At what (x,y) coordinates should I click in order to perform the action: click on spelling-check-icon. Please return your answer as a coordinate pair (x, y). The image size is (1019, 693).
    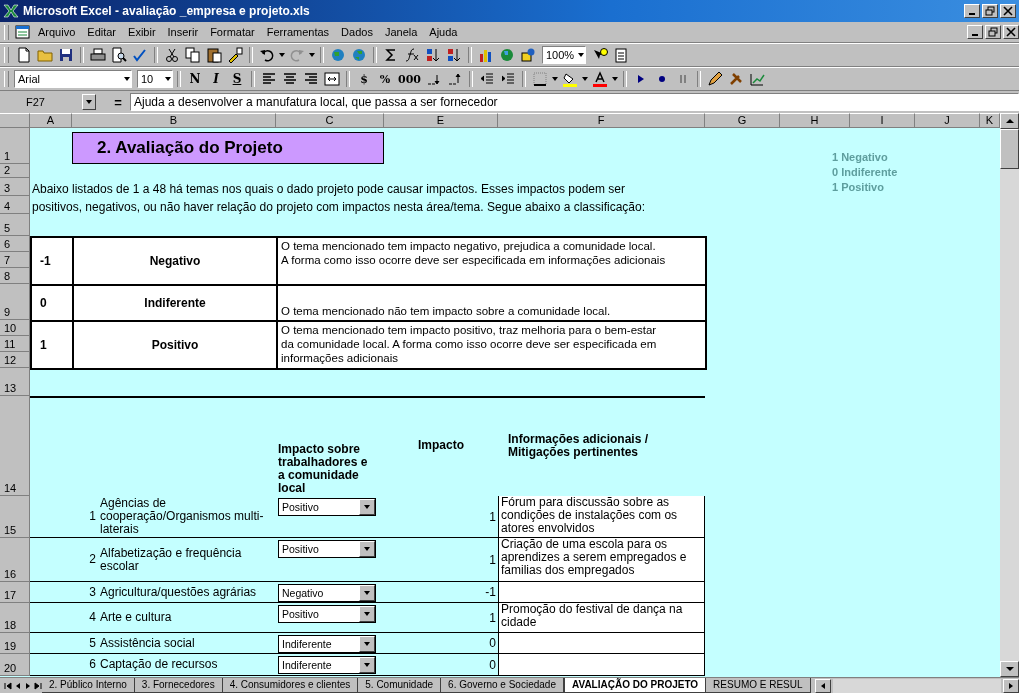
    Looking at the image, I should click on (140, 55).